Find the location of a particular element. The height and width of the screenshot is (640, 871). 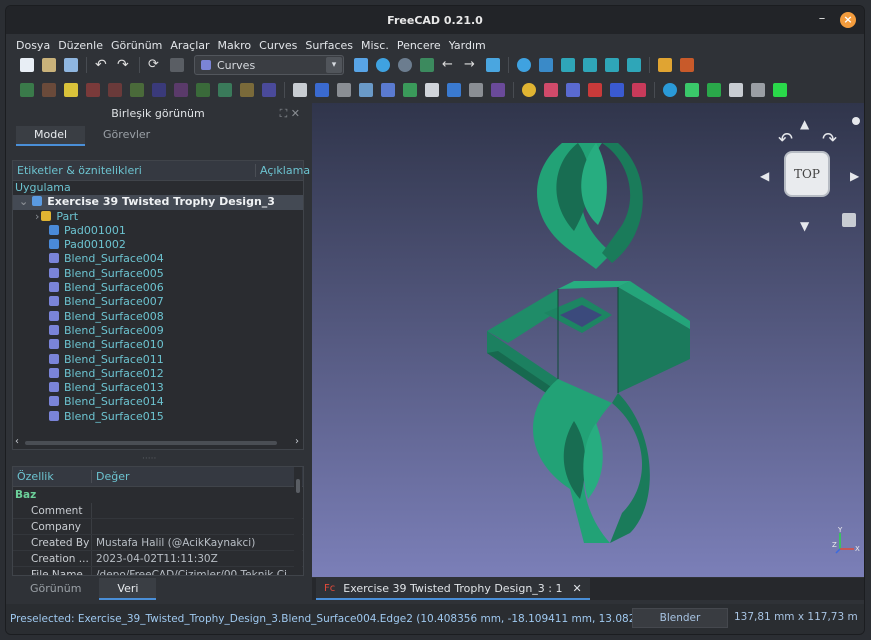

tree-horizontal-scrollbar: ‹ › is located at coordinates (158, 442).